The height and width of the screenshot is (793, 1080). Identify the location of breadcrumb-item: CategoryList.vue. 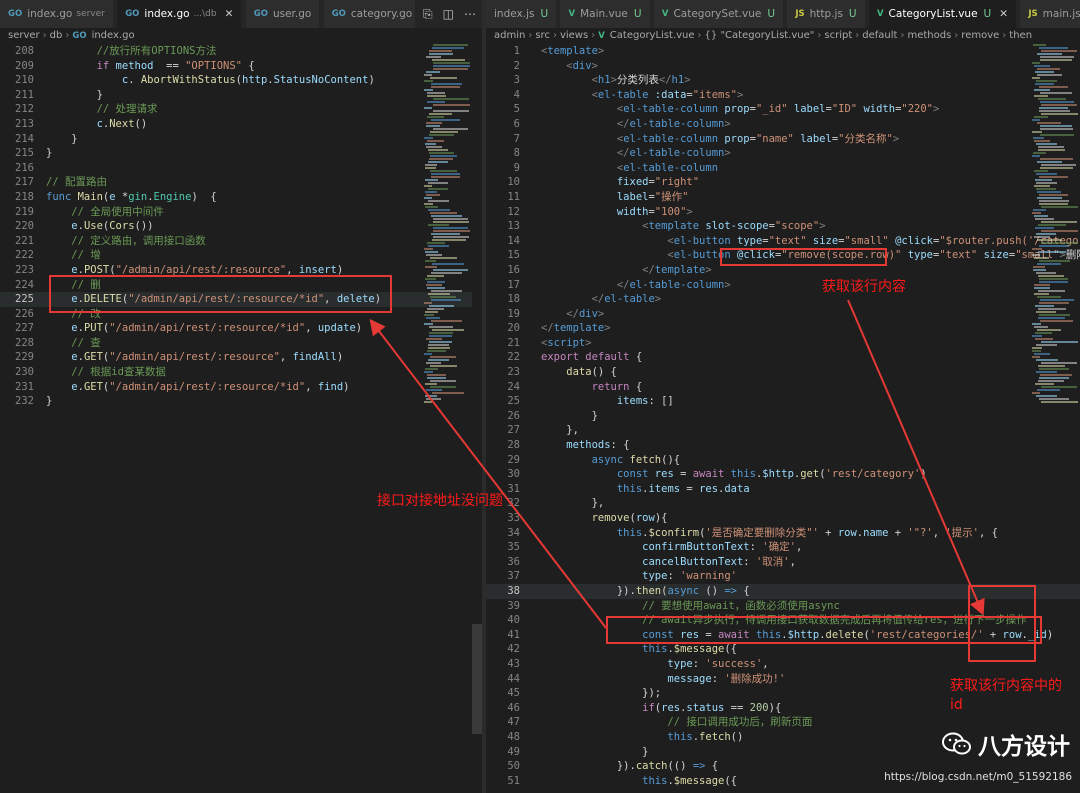
(652, 35).